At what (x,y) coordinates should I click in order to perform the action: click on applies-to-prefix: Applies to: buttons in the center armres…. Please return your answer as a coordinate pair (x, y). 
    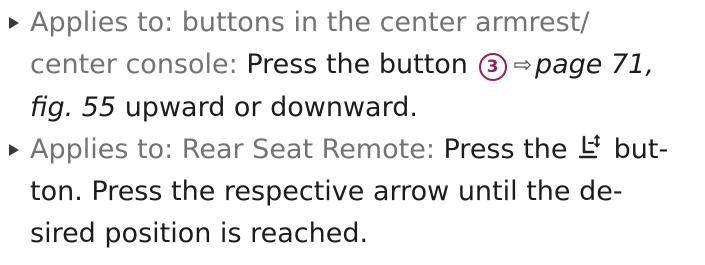
    Looking at the image, I should click on (310, 22).